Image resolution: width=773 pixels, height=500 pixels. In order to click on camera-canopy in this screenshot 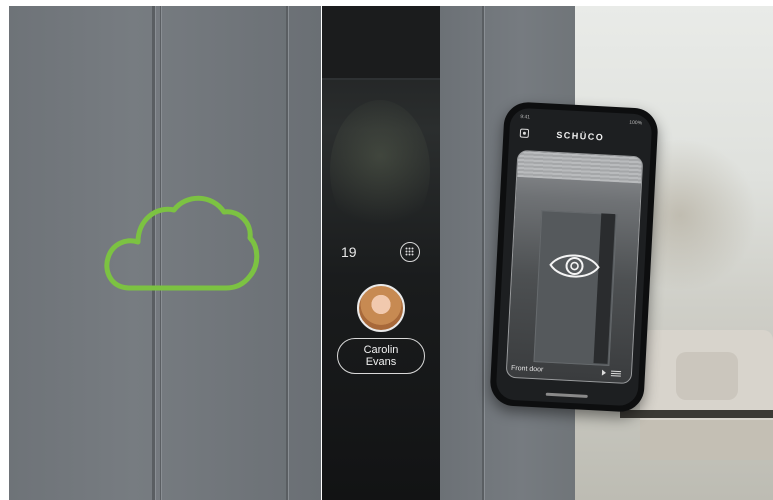, I will do `click(580, 167)`.